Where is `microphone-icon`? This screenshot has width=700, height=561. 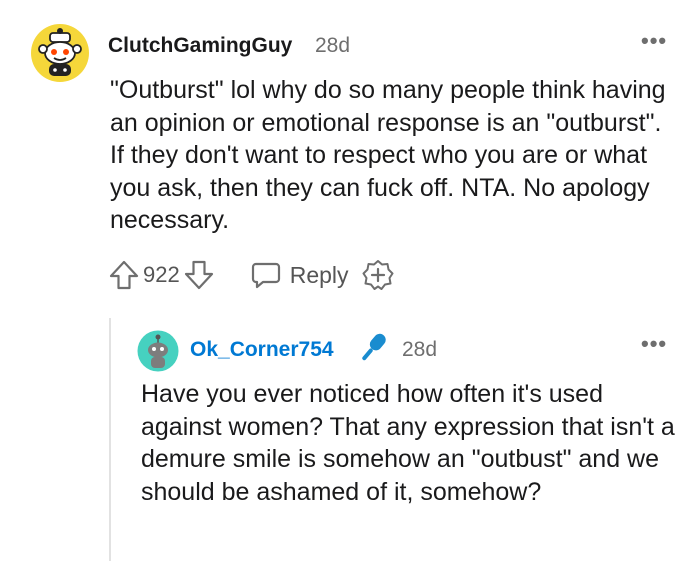 microphone-icon is located at coordinates (374, 347).